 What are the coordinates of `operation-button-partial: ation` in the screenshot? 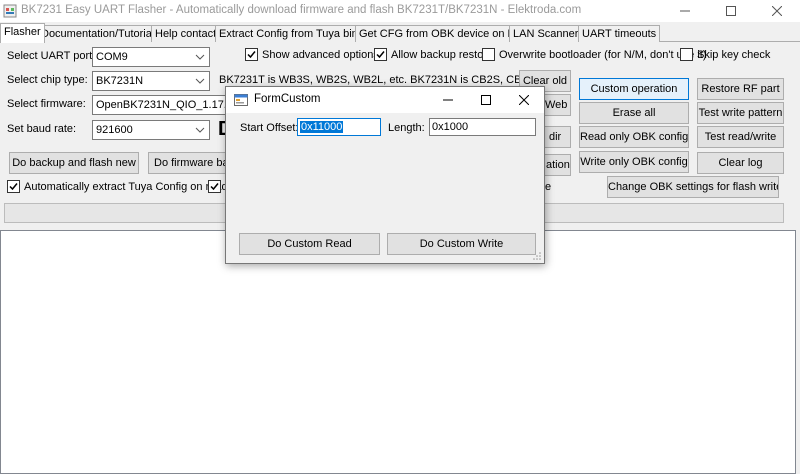 It's located at (557, 165).